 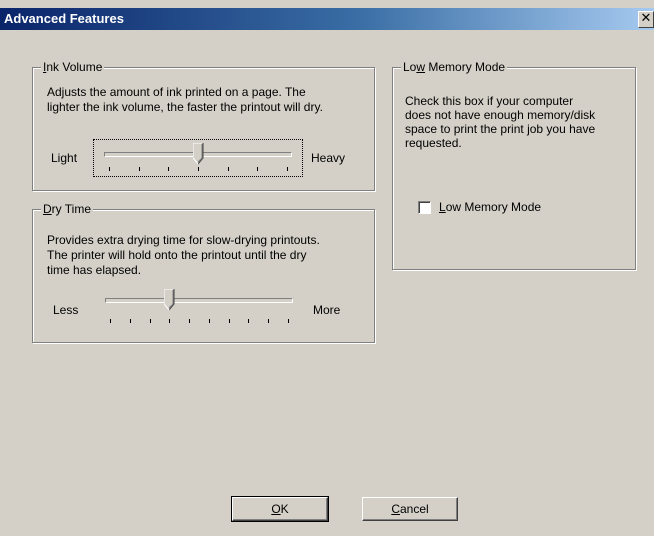 What do you see at coordinates (73, 67) in the screenshot?
I see `ink-volume-legend: Ink Volume` at bounding box center [73, 67].